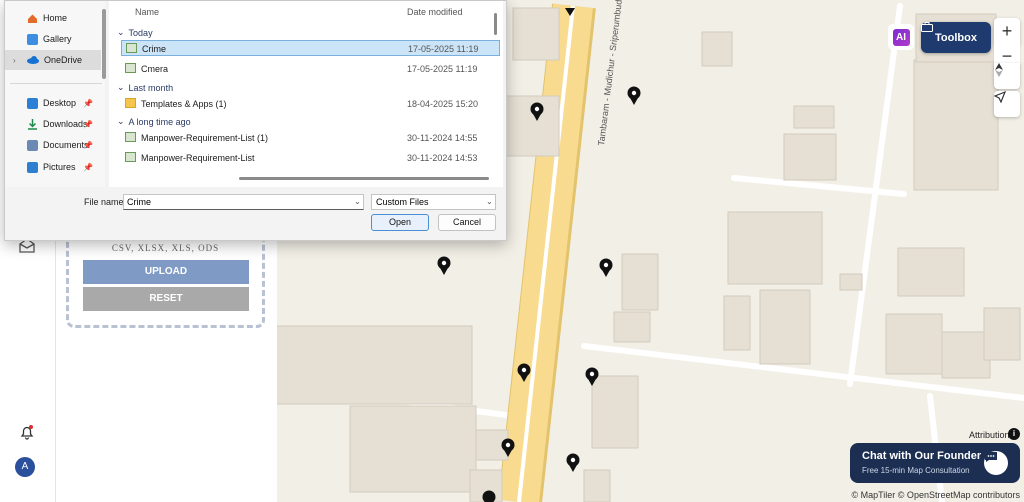 The width and height of the screenshot is (1024, 502). Describe the element at coordinates (135, 32) in the screenshot. I see `group-today: ⌄ Today` at that location.